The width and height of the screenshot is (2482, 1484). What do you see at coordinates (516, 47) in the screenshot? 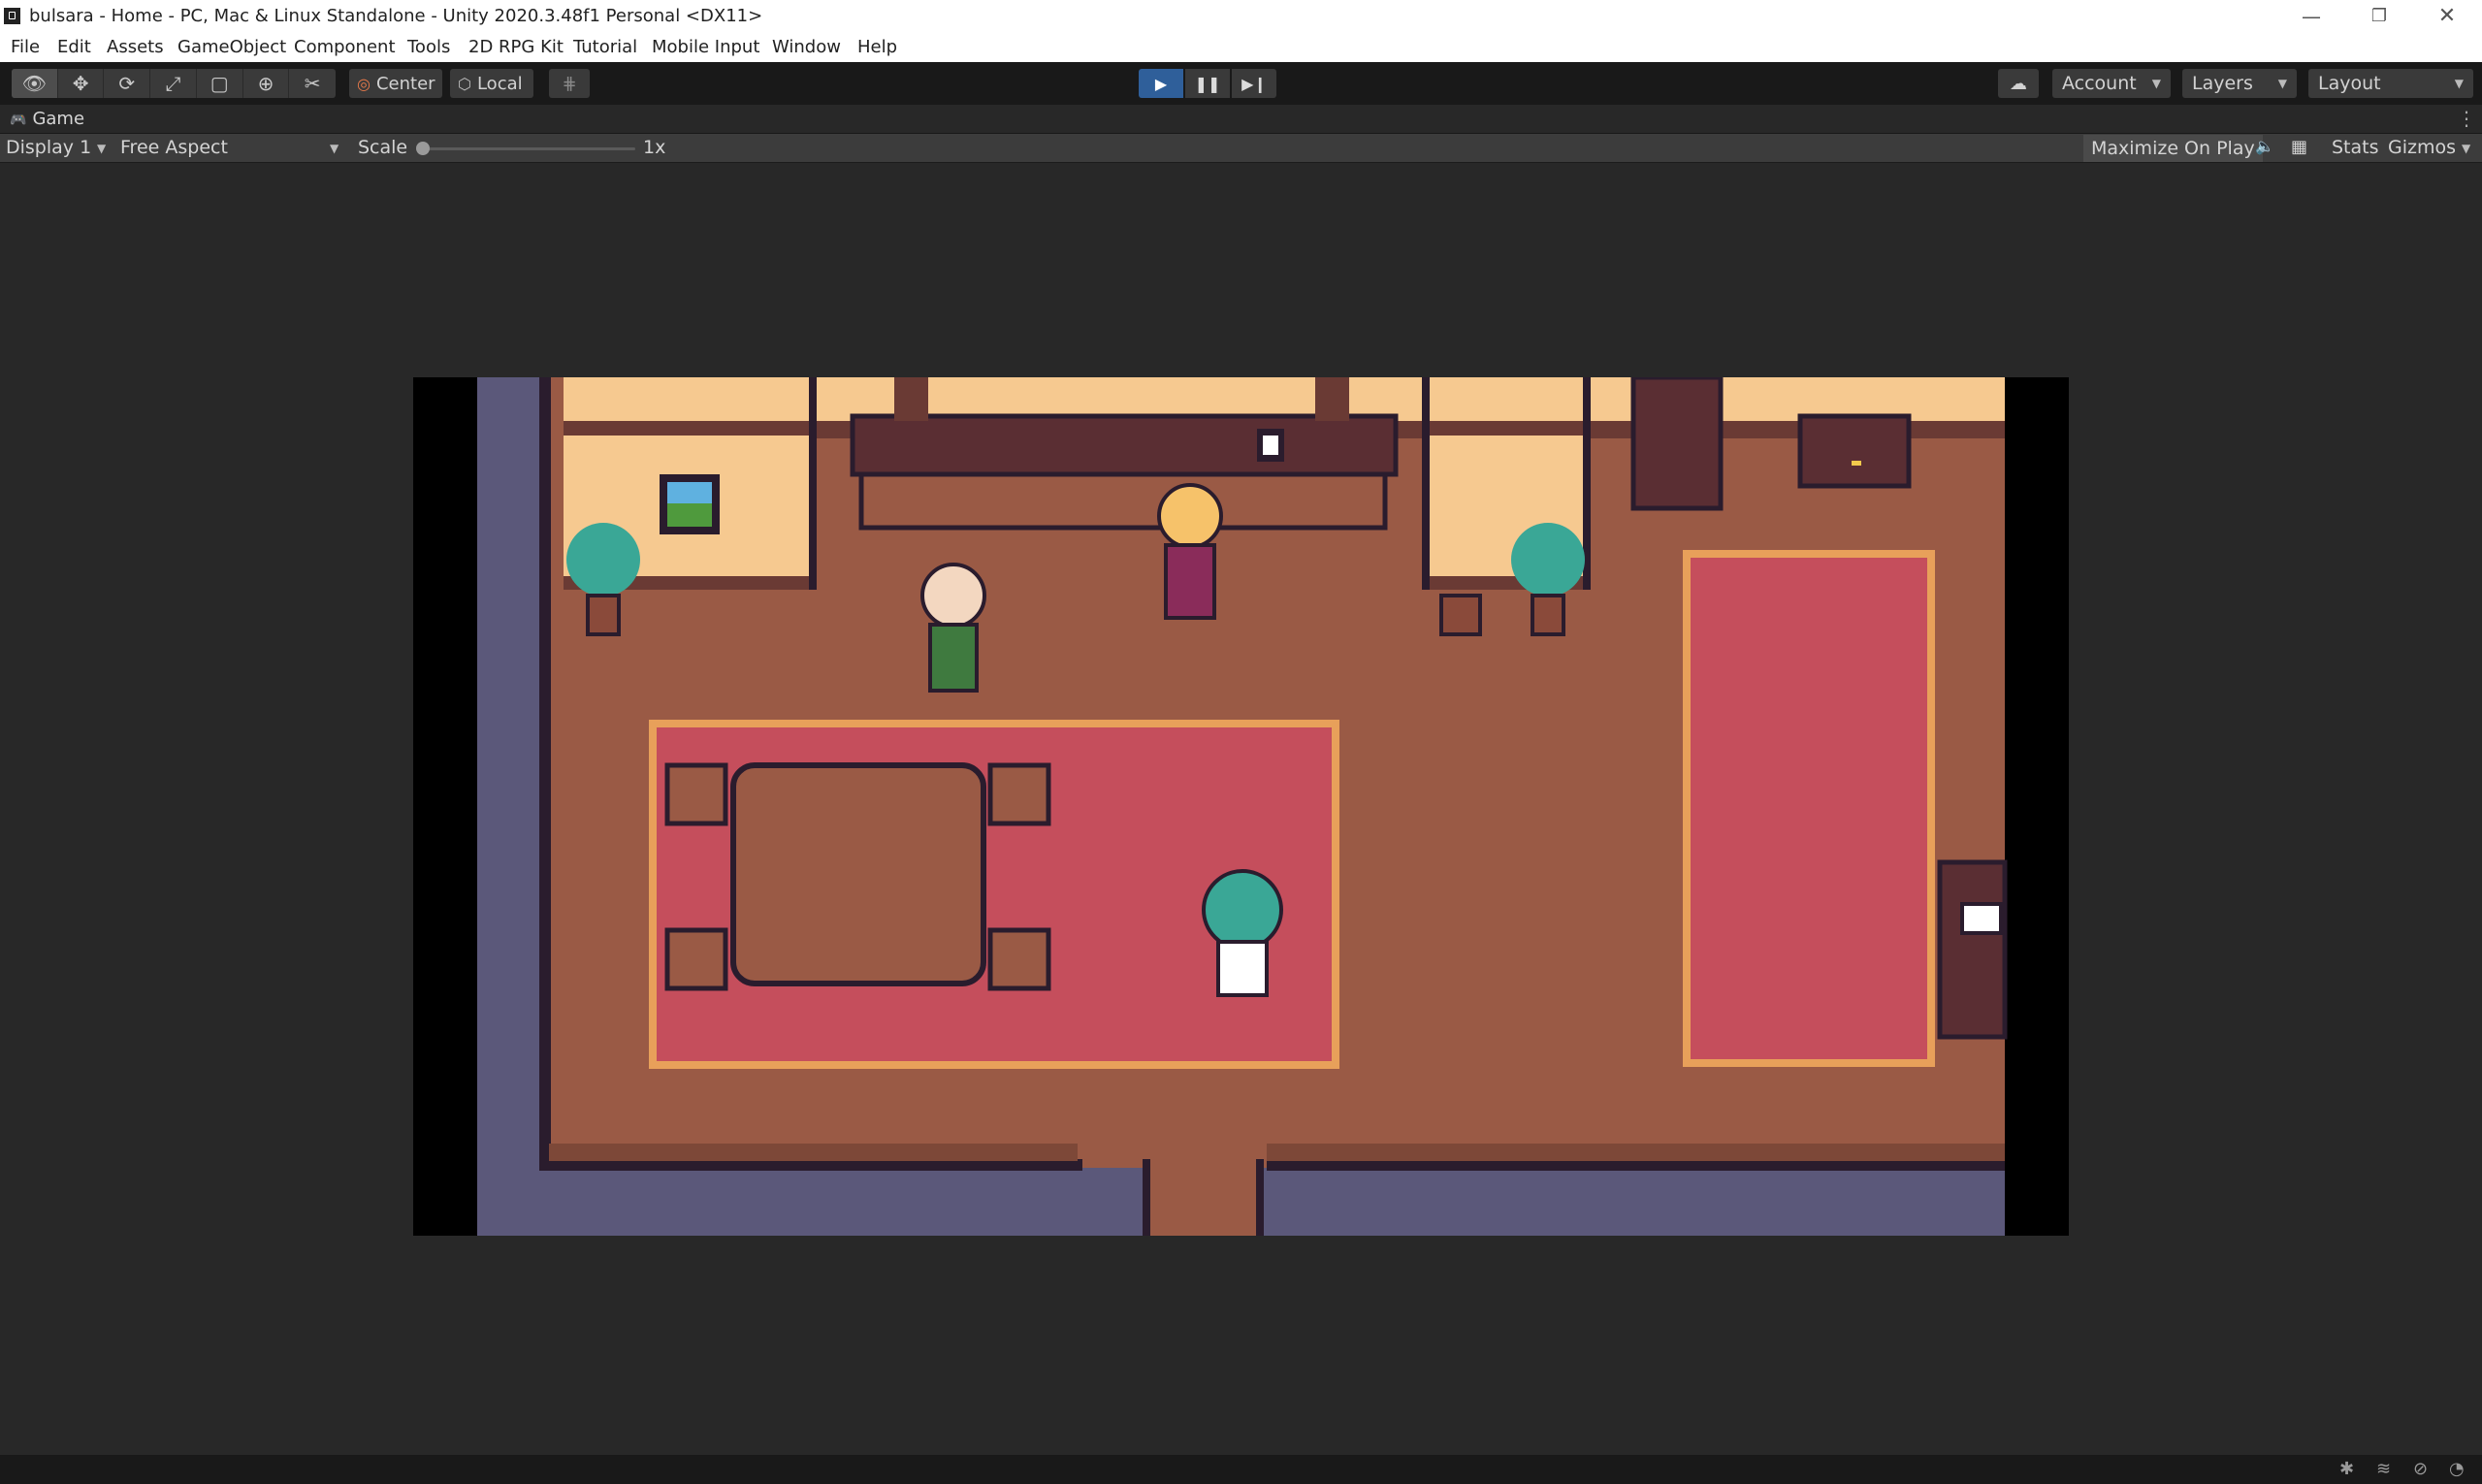
I see `menu-2d-rpg-kit: 2D RPG Kit` at bounding box center [516, 47].